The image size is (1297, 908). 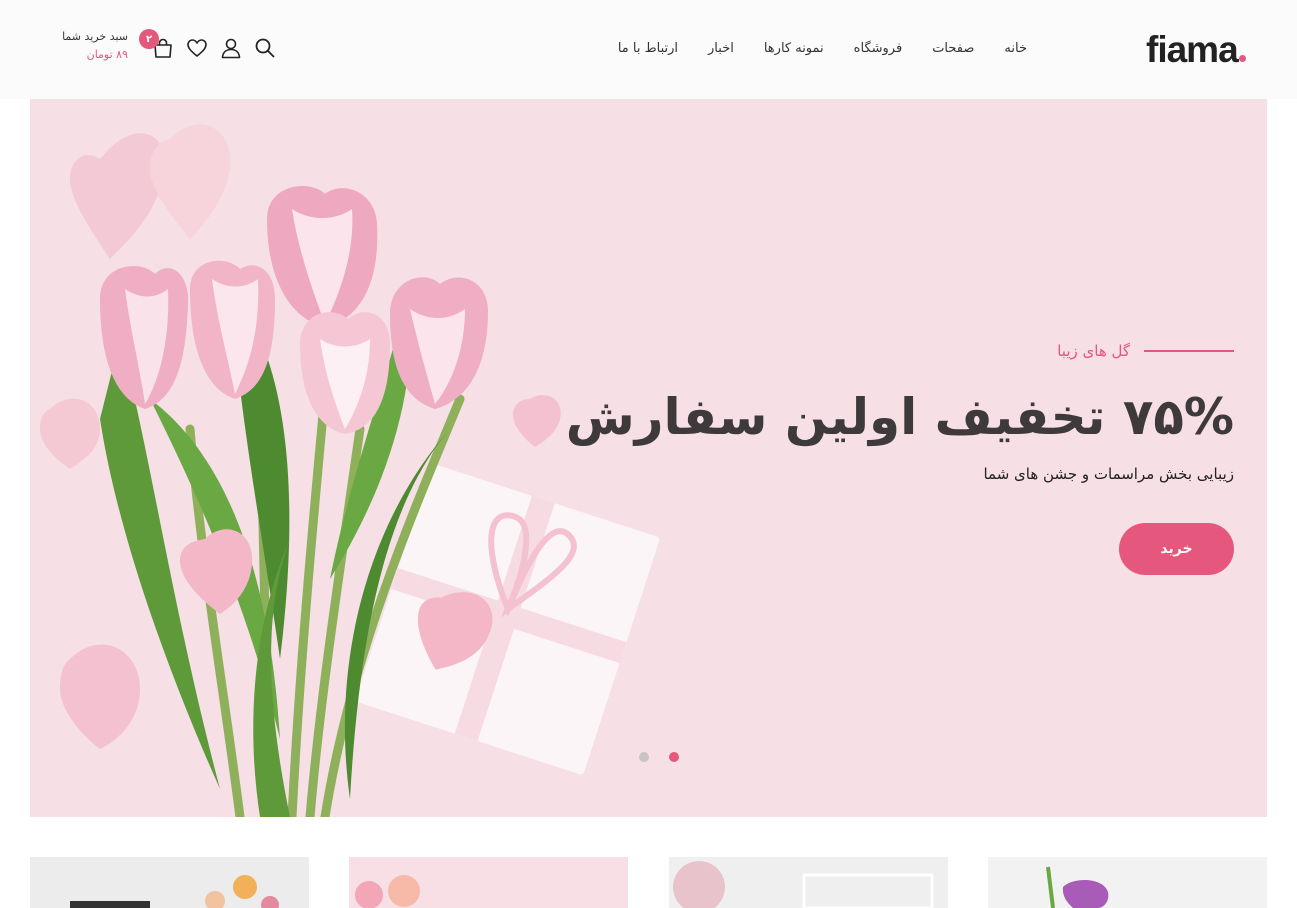 I want to click on hero-title: ۷۵% تخفیف اولین سفارش, so click(x=899, y=417).